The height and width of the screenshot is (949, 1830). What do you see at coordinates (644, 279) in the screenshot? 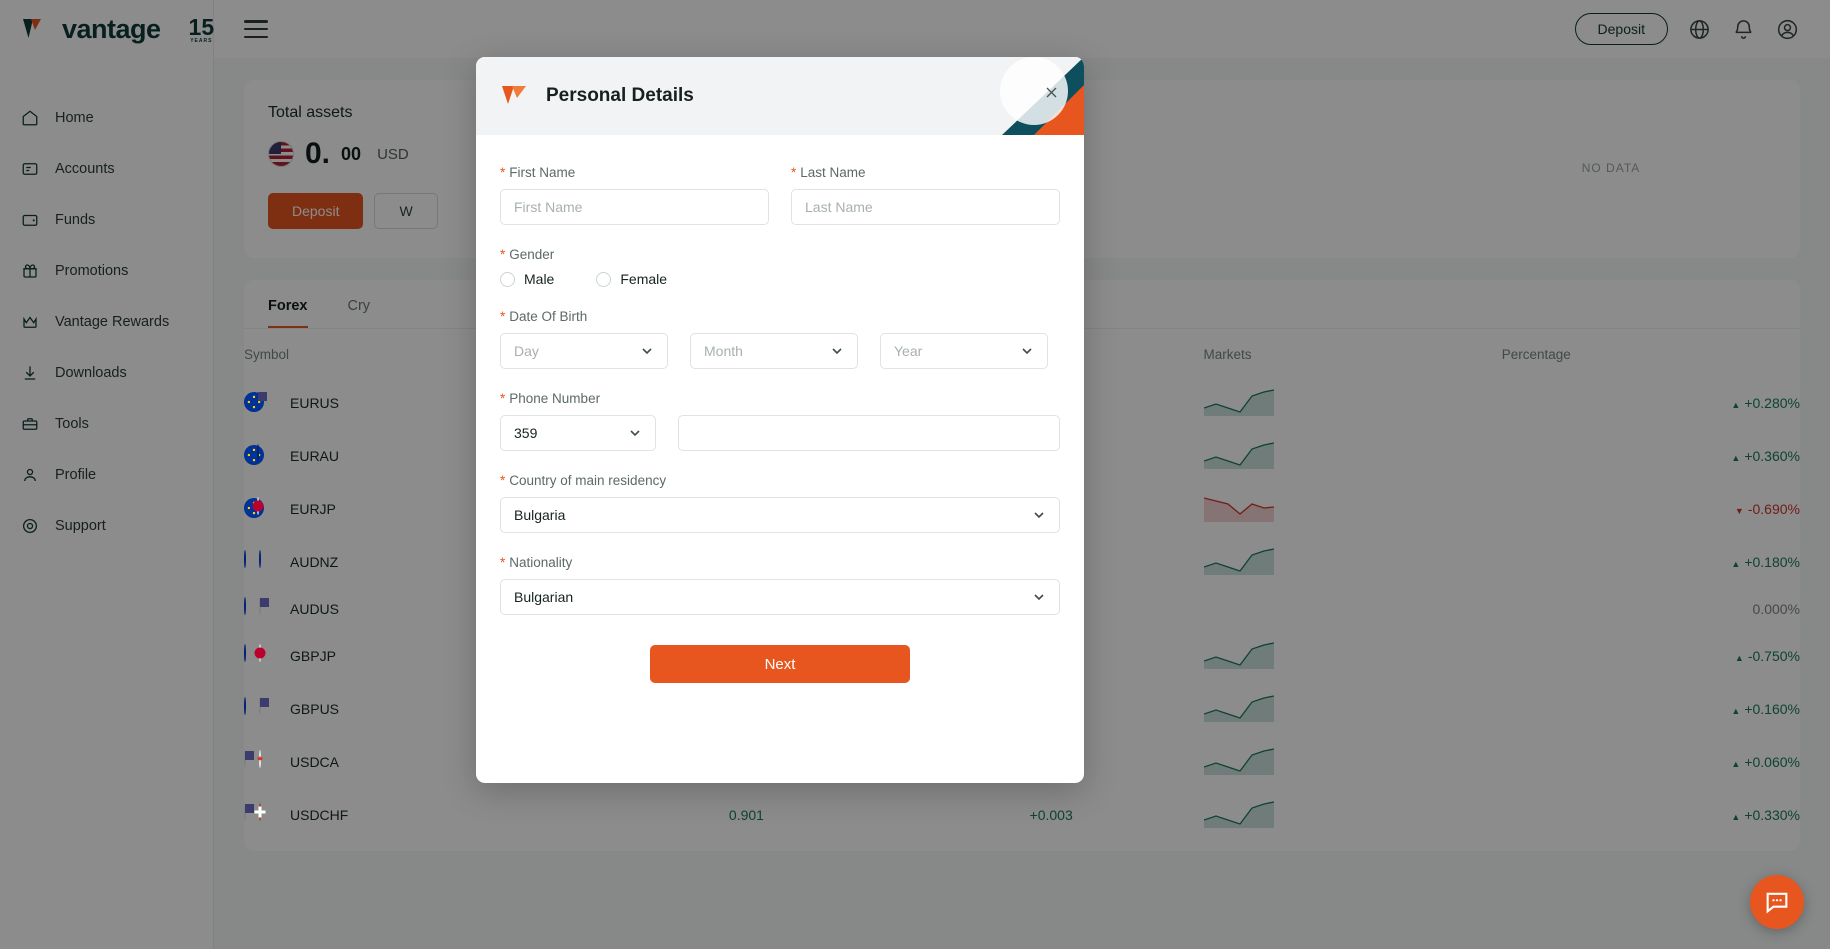
I see `gender-female-label: Female` at bounding box center [644, 279].